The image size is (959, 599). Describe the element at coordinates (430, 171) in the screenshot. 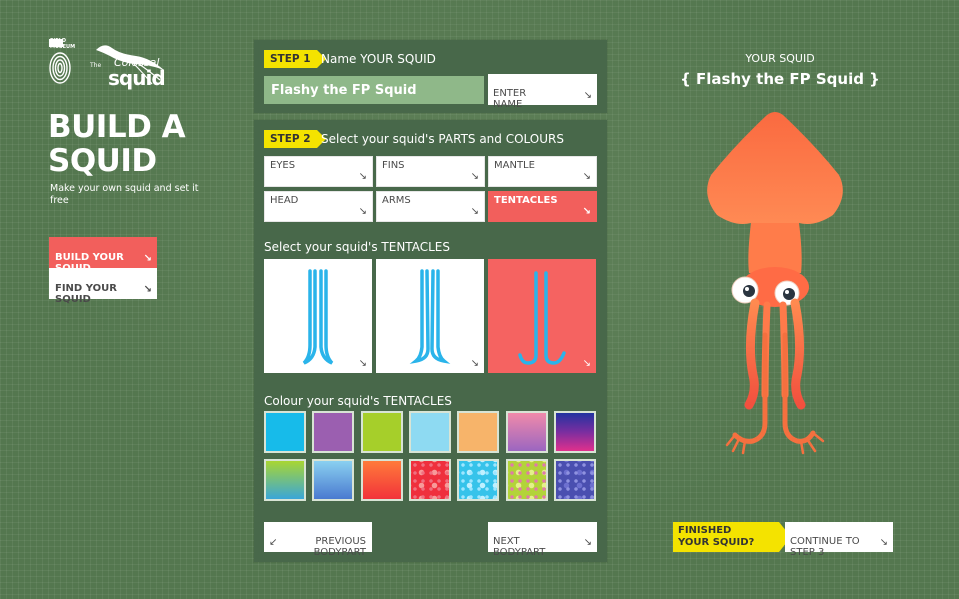

I see `part-fins-button: FINS ↘` at that location.